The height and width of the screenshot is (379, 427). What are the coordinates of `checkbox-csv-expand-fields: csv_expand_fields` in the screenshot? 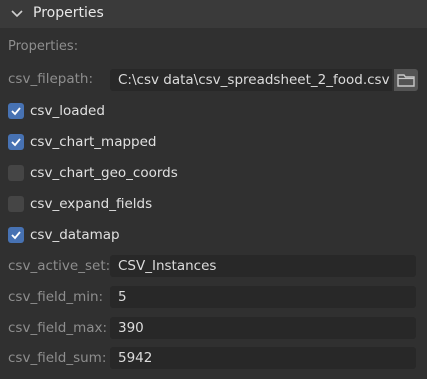 It's located at (80, 204).